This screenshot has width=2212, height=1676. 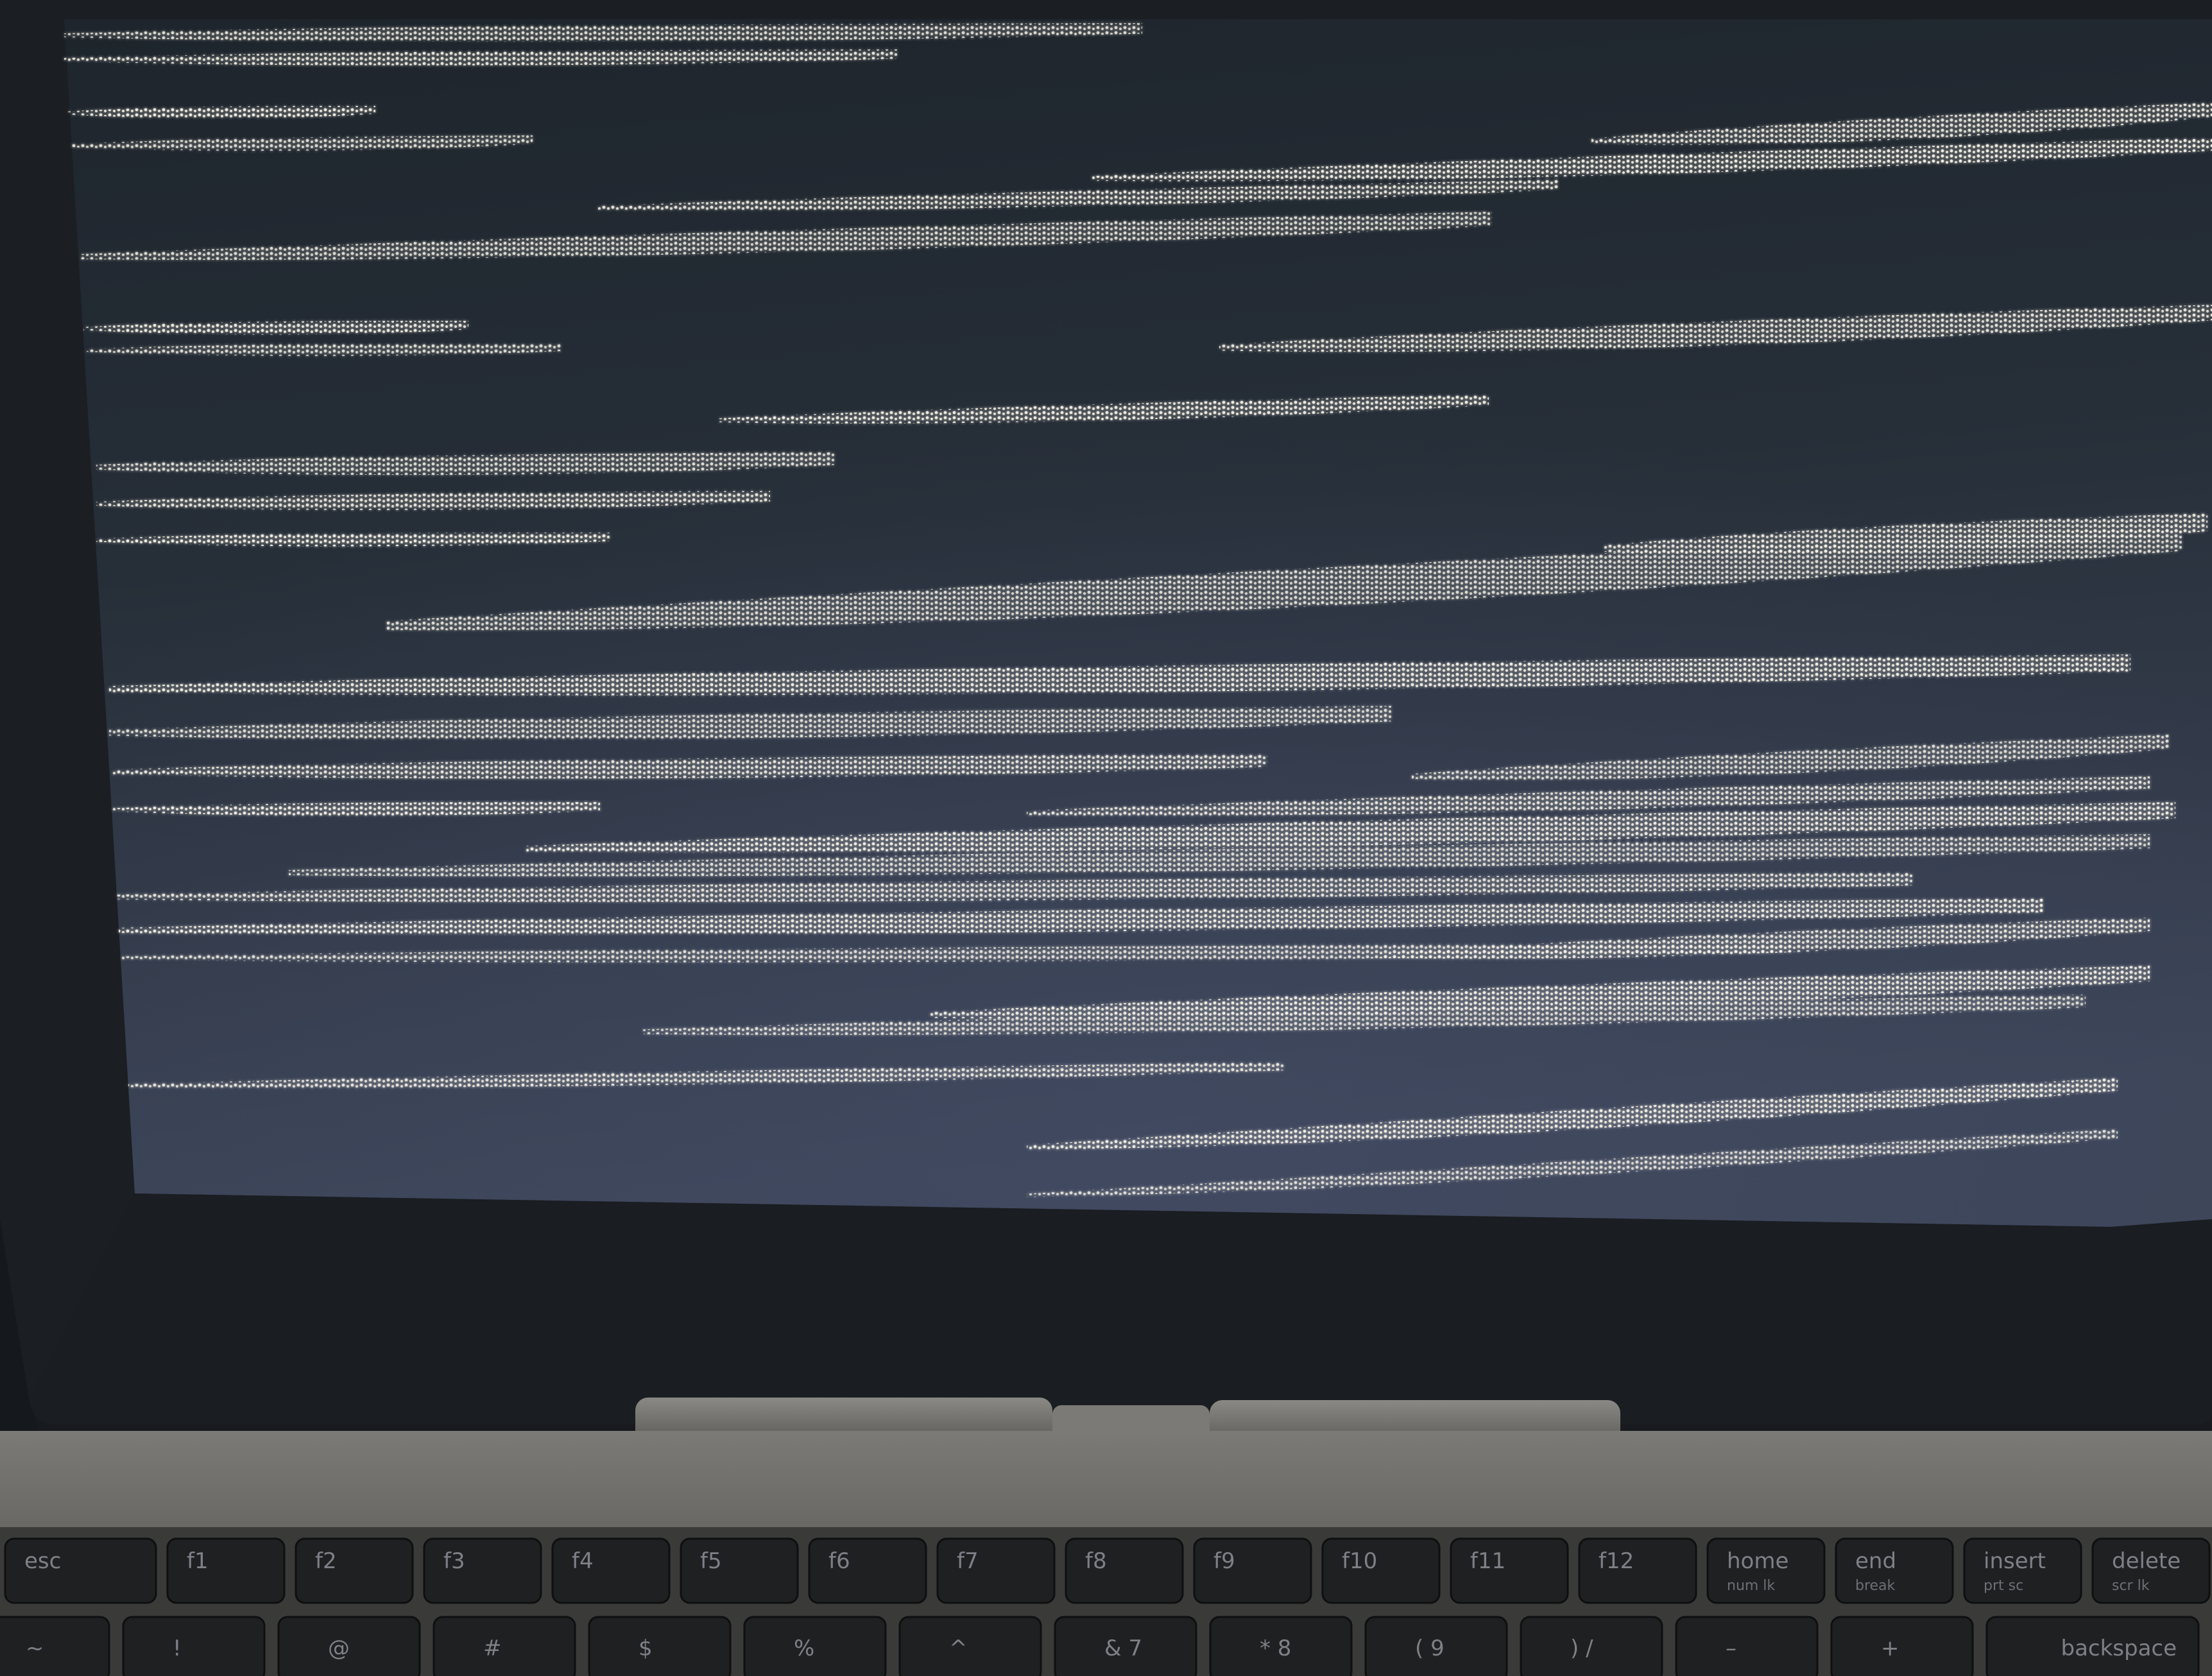 I want to click on key-label: $, so click(x=646, y=1649).